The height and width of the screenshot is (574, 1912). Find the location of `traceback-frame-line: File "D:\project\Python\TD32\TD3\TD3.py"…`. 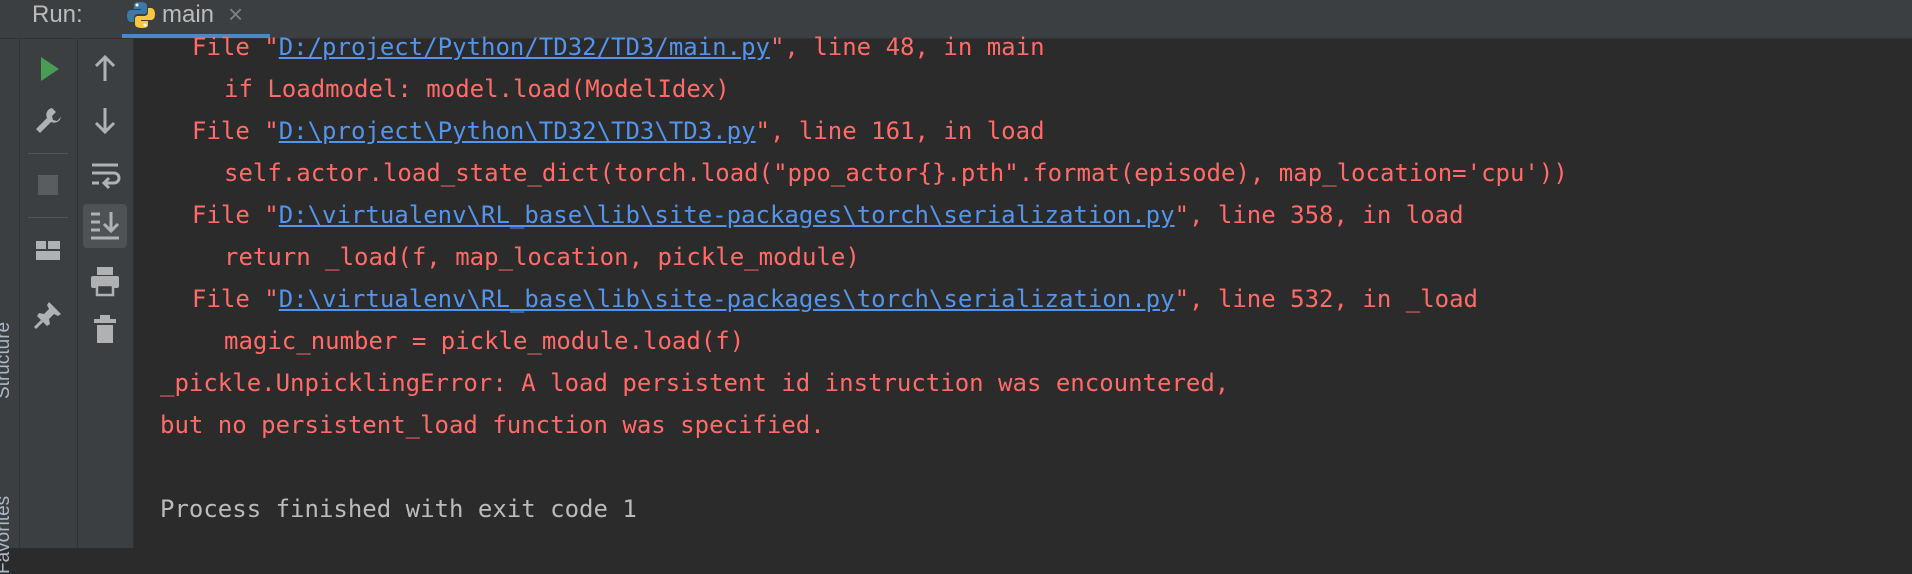

traceback-frame-line: File "D:\project\Python\TD32\TD3\TD3.py"… is located at coordinates (618, 131).